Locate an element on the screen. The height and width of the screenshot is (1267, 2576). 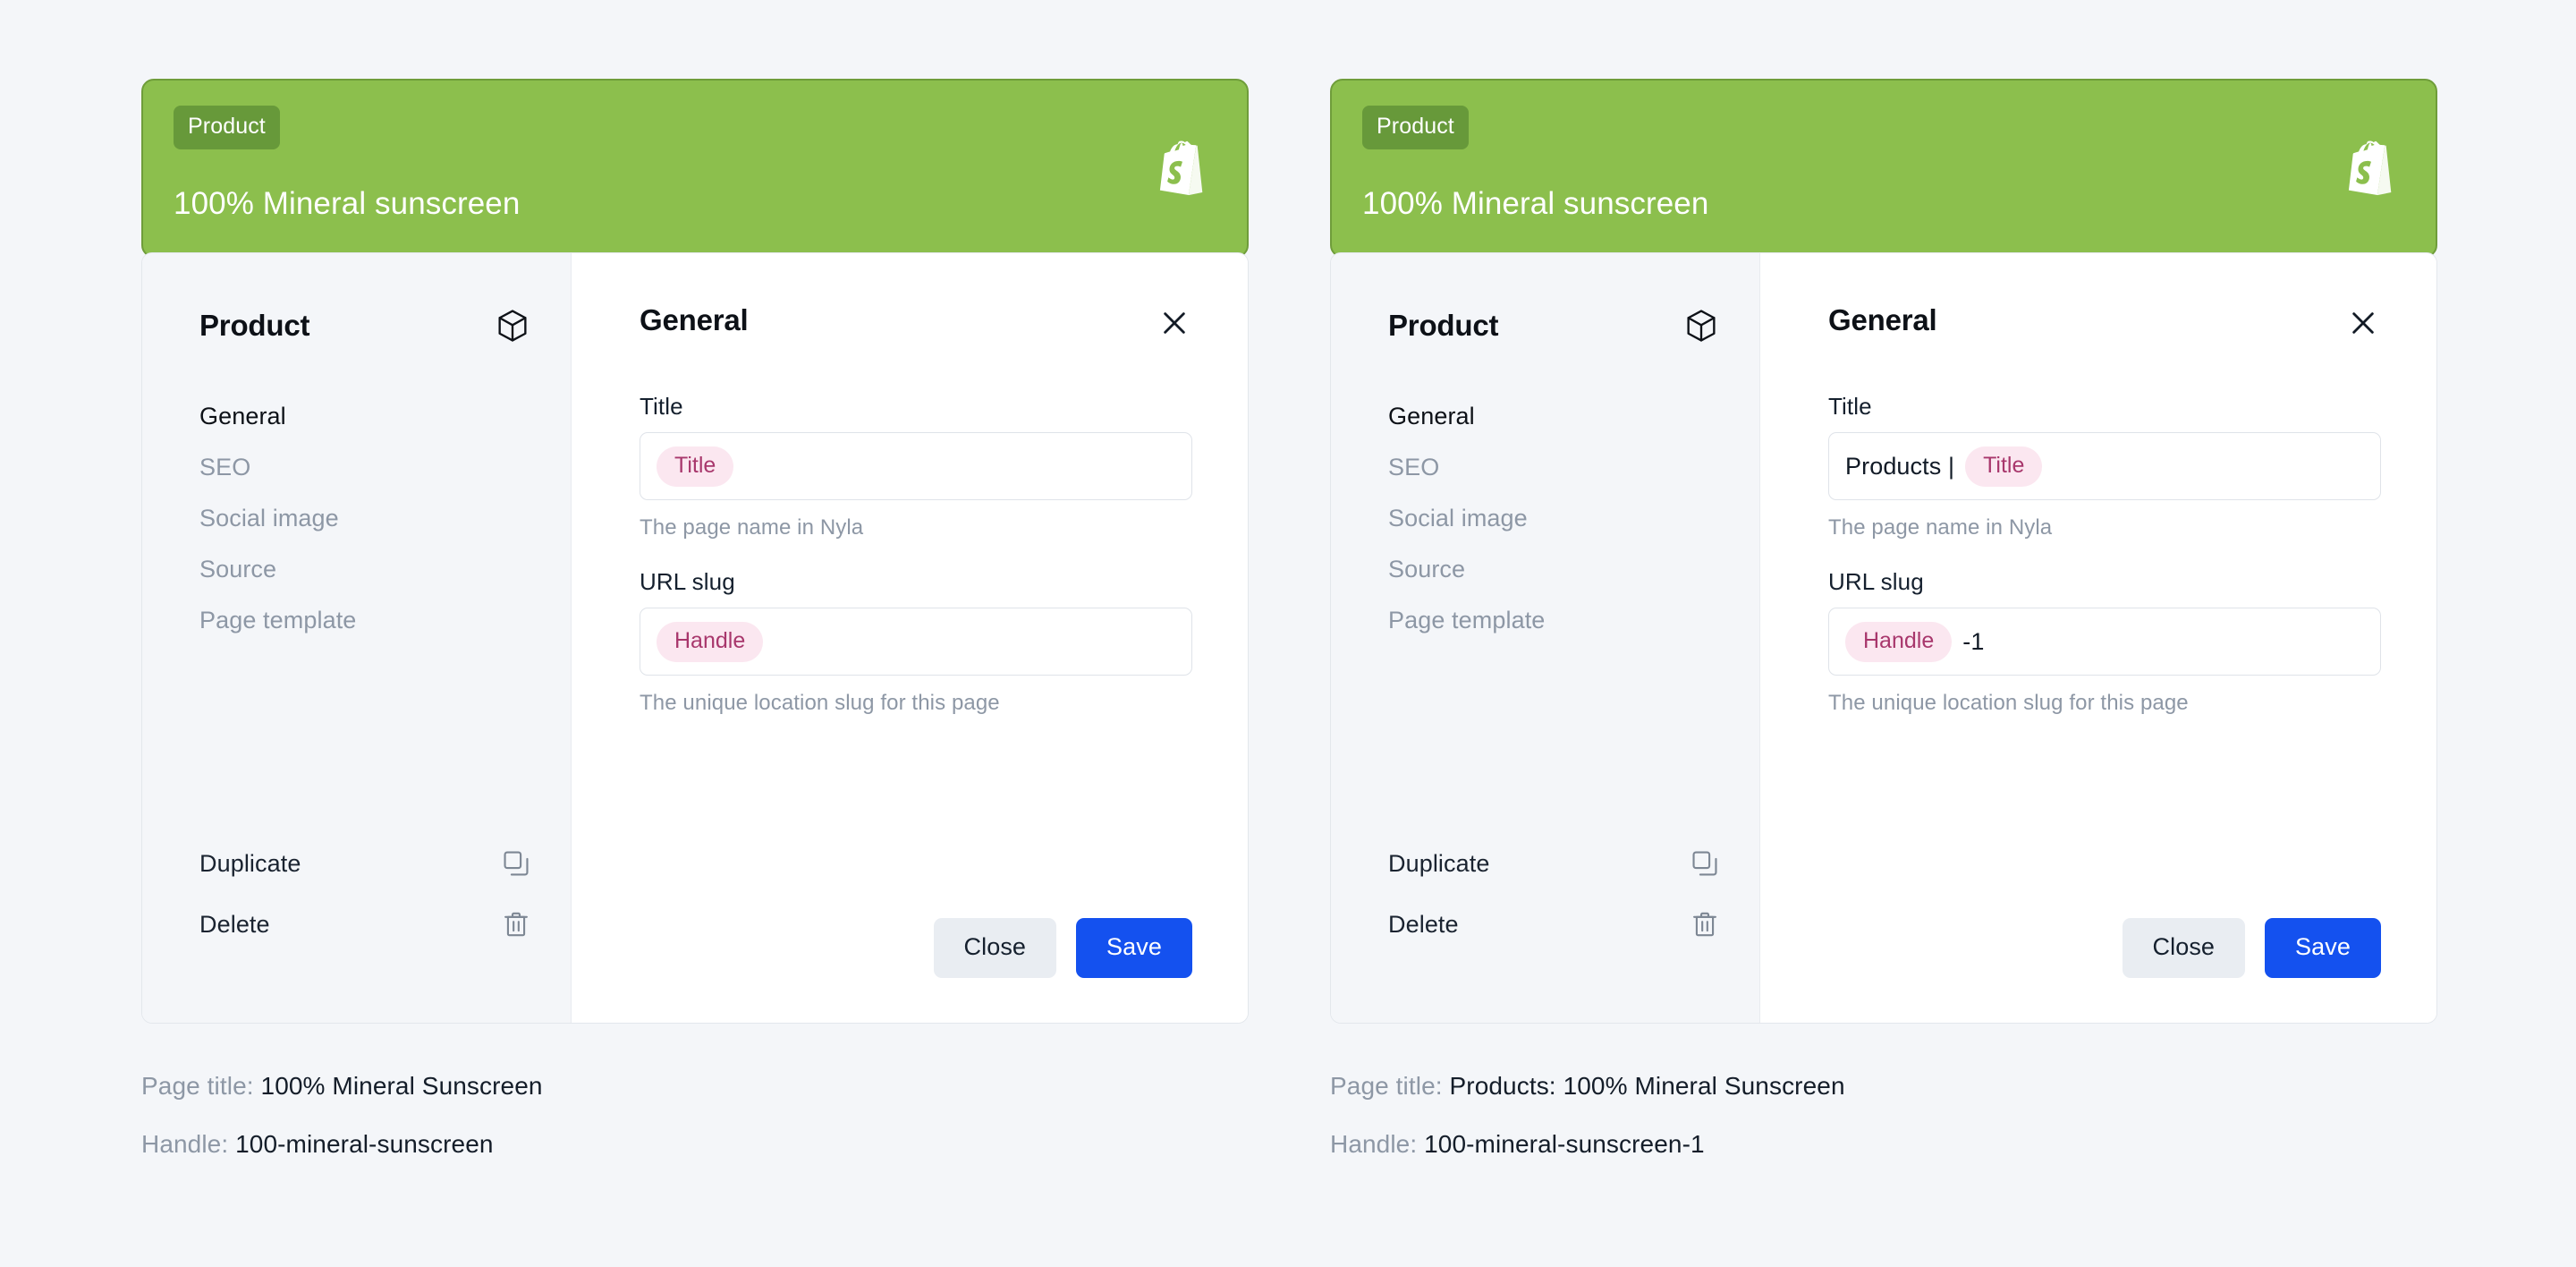
url-slug-suffix-text: -1 is located at coordinates (1973, 641).